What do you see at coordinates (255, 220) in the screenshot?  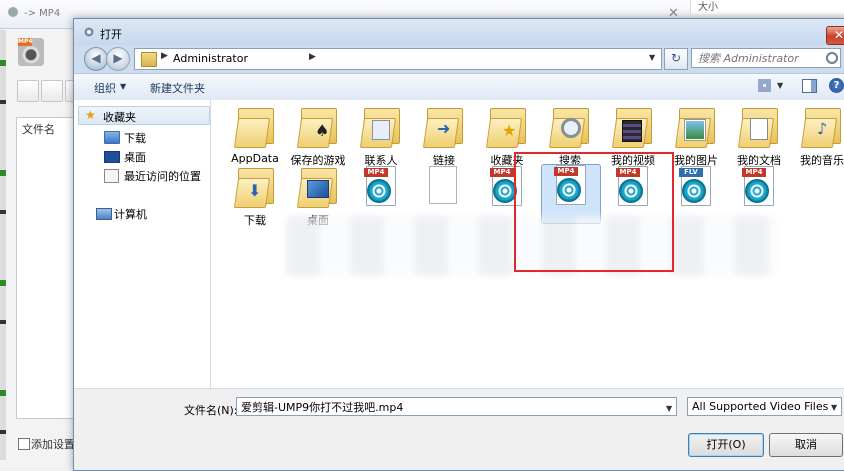 I see `item-label: 下载` at bounding box center [255, 220].